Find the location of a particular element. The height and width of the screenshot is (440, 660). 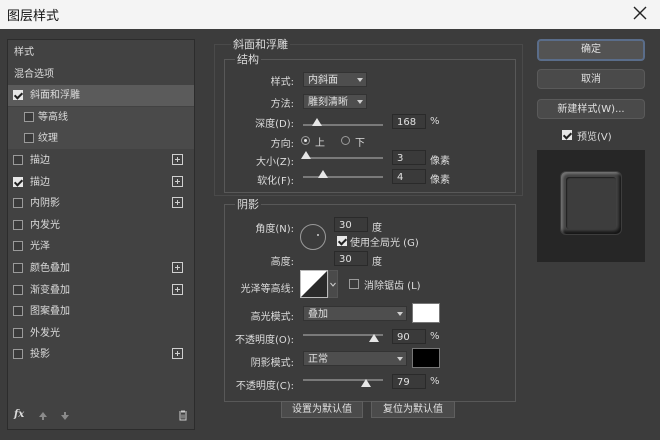

direction-up-radio is located at coordinates (305, 140).